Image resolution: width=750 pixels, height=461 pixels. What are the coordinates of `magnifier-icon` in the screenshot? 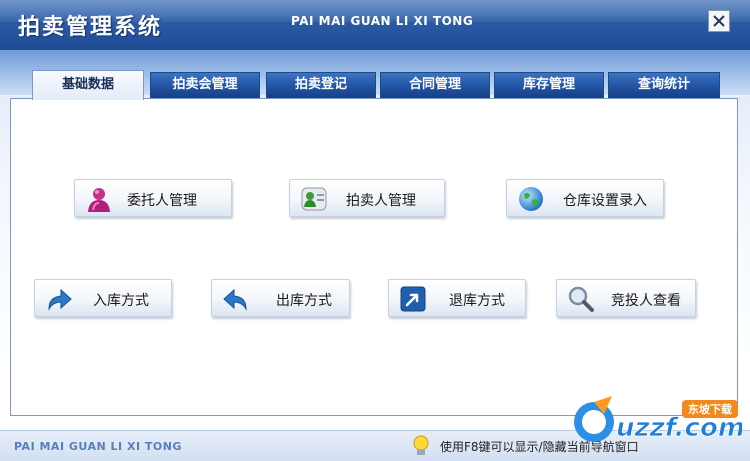 It's located at (581, 299).